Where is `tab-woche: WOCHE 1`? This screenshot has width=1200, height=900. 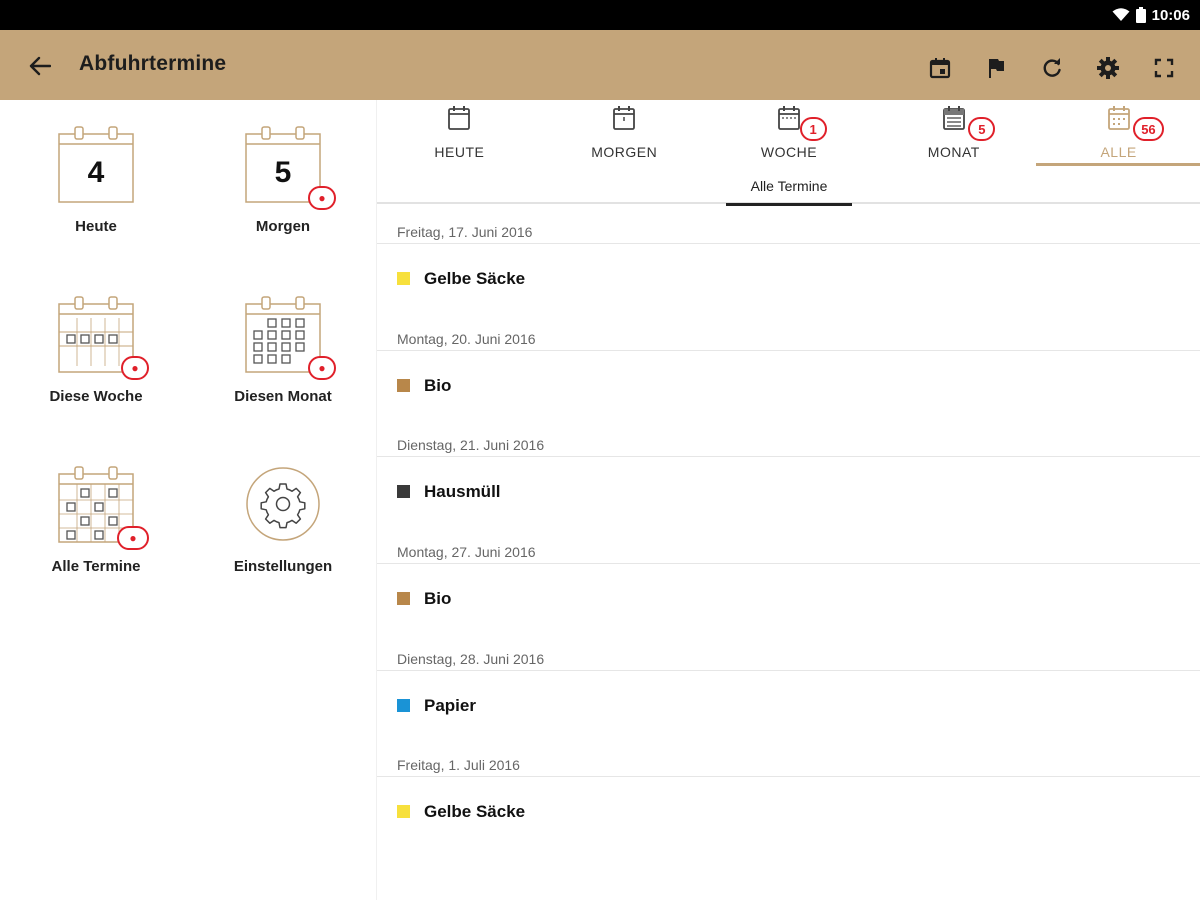 tab-woche: WOCHE 1 is located at coordinates (789, 133).